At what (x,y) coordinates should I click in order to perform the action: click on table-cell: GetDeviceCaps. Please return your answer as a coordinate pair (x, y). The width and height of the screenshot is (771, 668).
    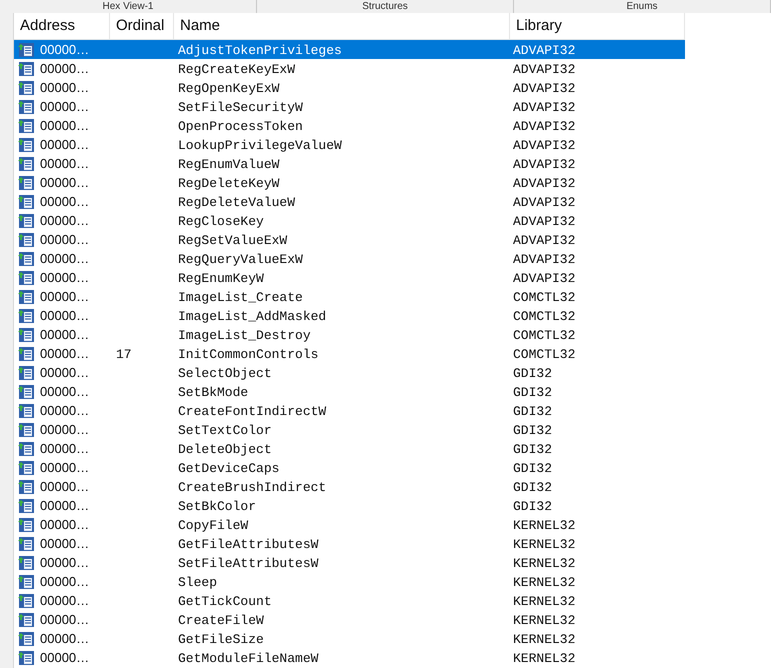
    Looking at the image, I should click on (229, 468).